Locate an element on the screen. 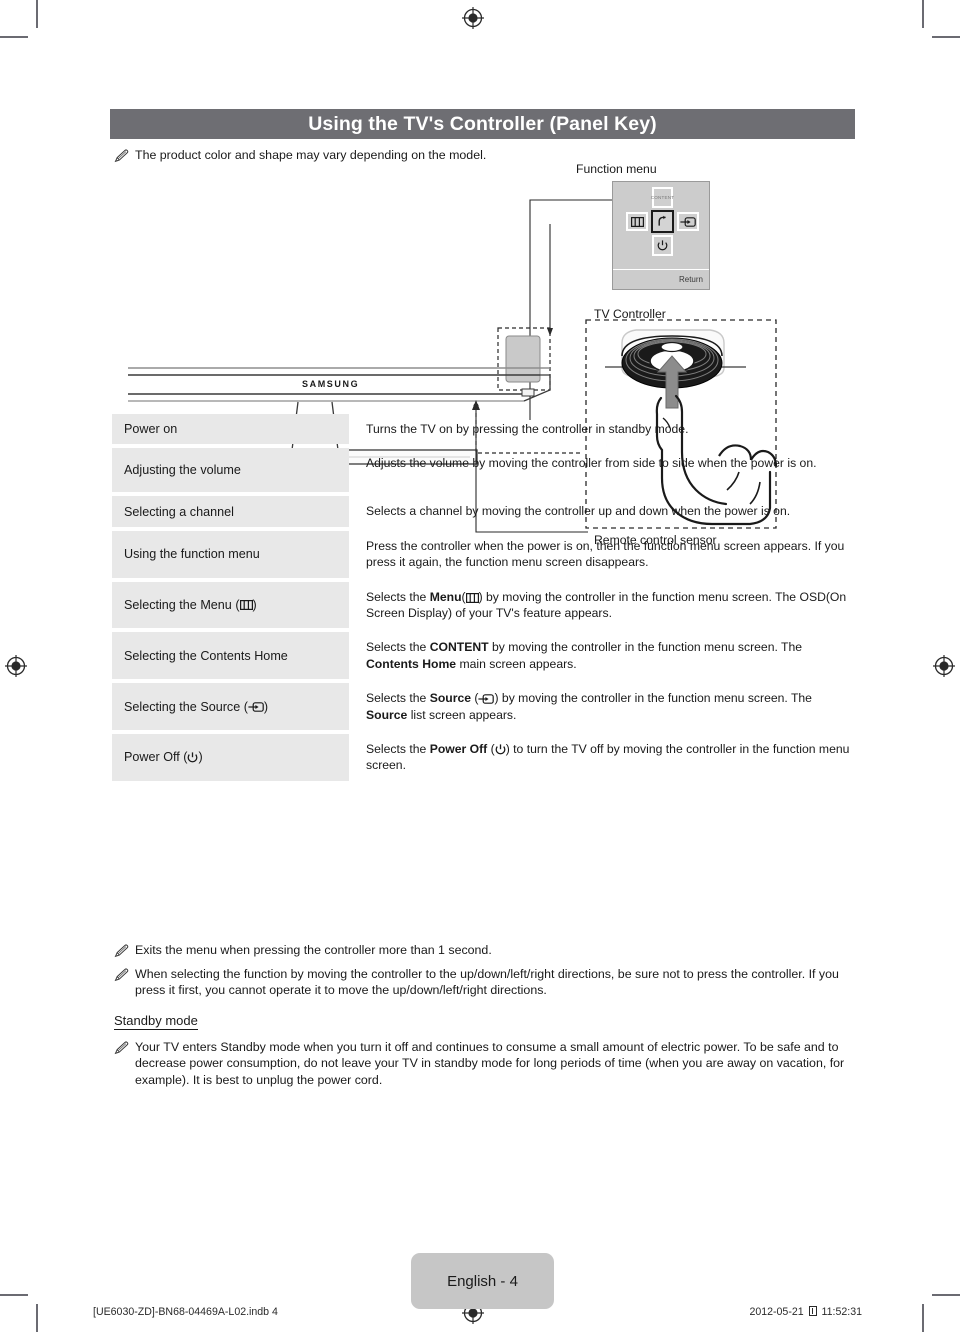 The width and height of the screenshot is (960, 1332). crop-mark-top-right-h is located at coordinates (946, 37).